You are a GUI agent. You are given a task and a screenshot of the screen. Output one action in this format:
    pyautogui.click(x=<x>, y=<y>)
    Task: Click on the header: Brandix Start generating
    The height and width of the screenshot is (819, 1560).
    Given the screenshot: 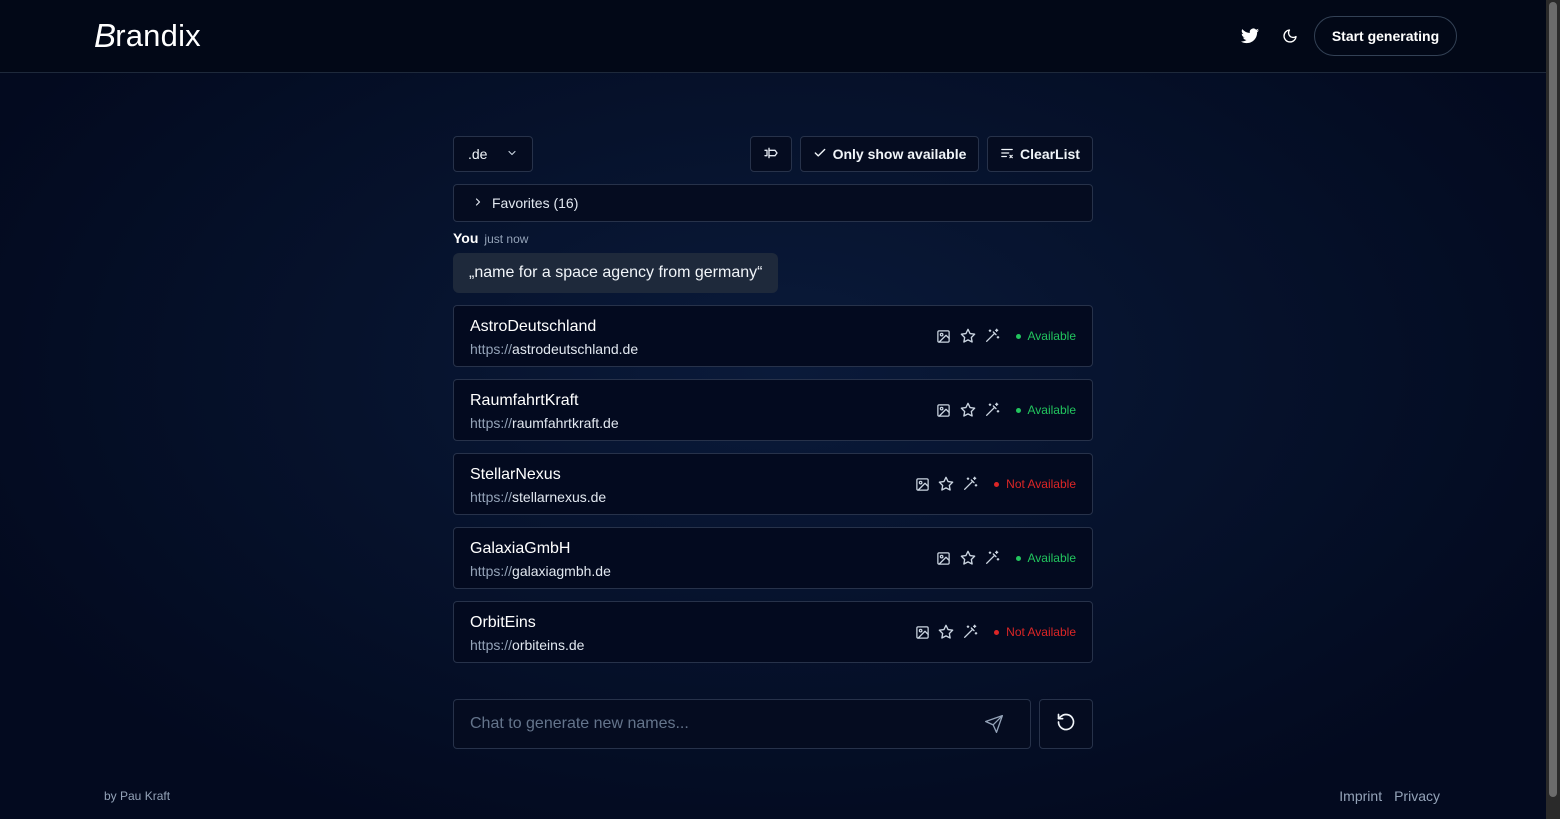 What is the action you would take?
    pyautogui.click(x=773, y=36)
    